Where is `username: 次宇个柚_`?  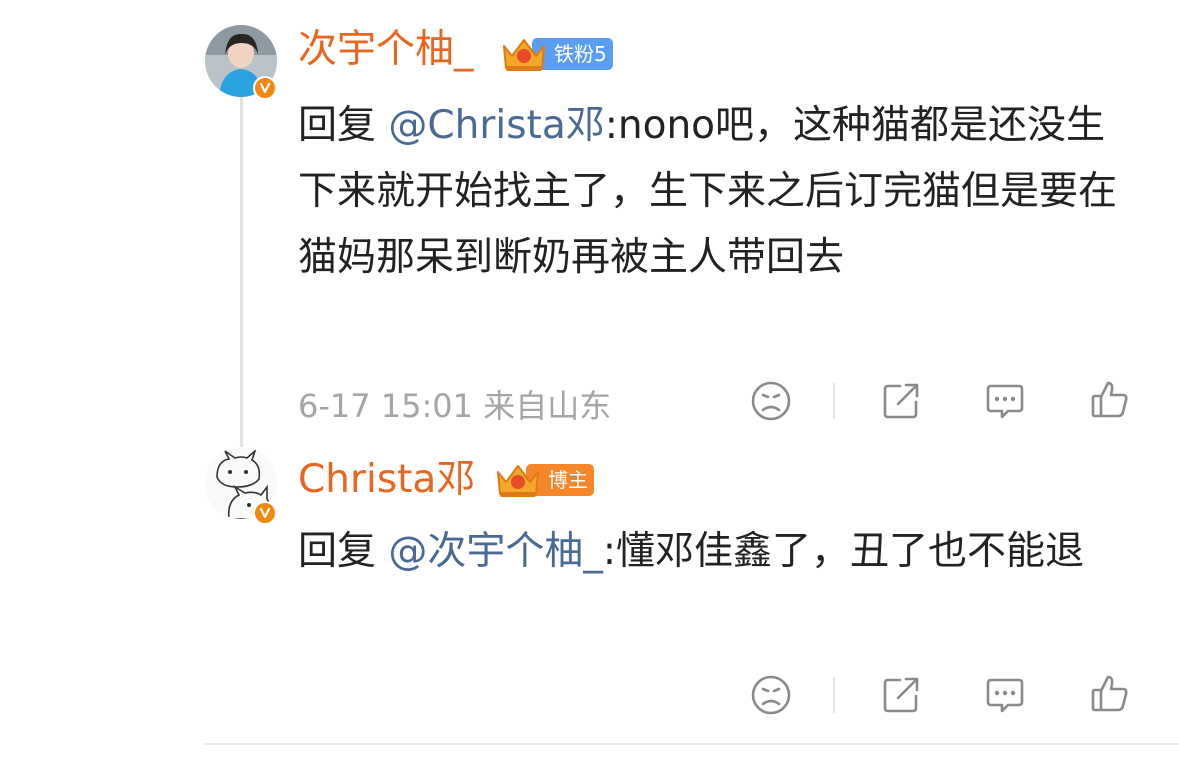
username: 次宇个柚_ is located at coordinates (386, 50).